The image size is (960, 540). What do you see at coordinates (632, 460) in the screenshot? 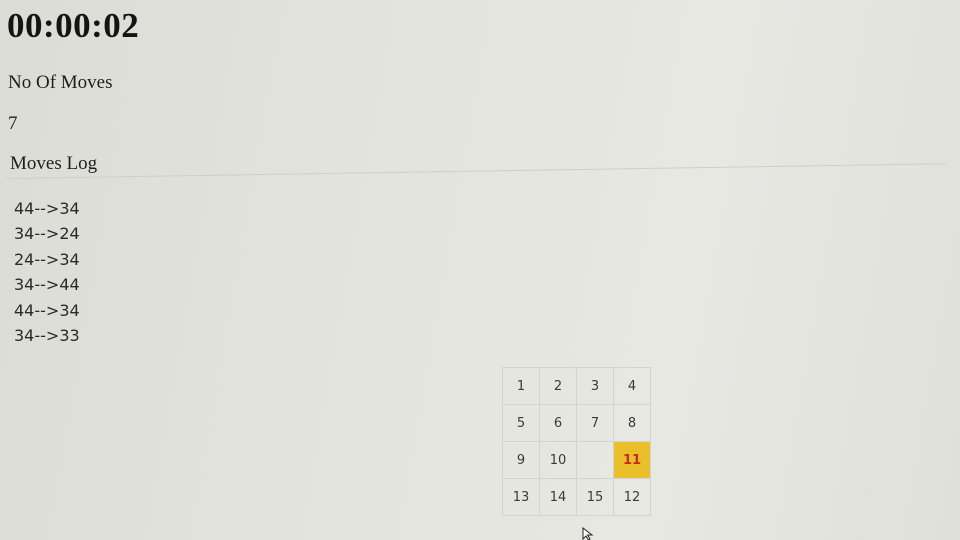
I see `puzzle-tile-highlighted: 11` at bounding box center [632, 460].